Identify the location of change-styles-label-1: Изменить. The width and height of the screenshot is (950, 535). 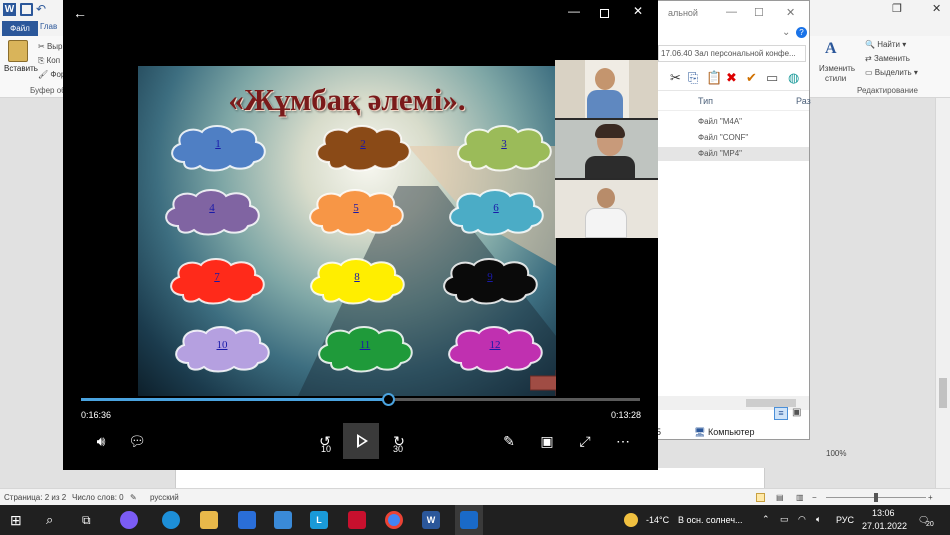
(837, 68).